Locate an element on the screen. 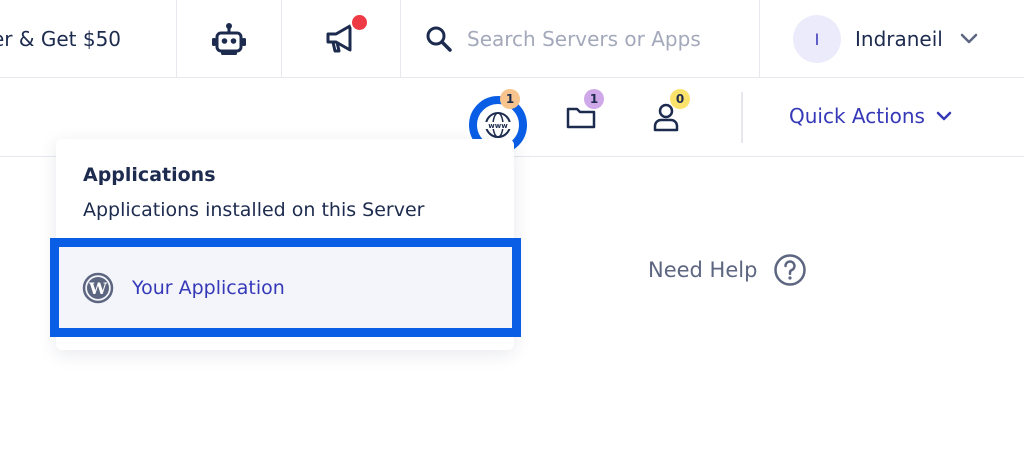 The image size is (1024, 457). need-help-label: Need Help is located at coordinates (703, 270).